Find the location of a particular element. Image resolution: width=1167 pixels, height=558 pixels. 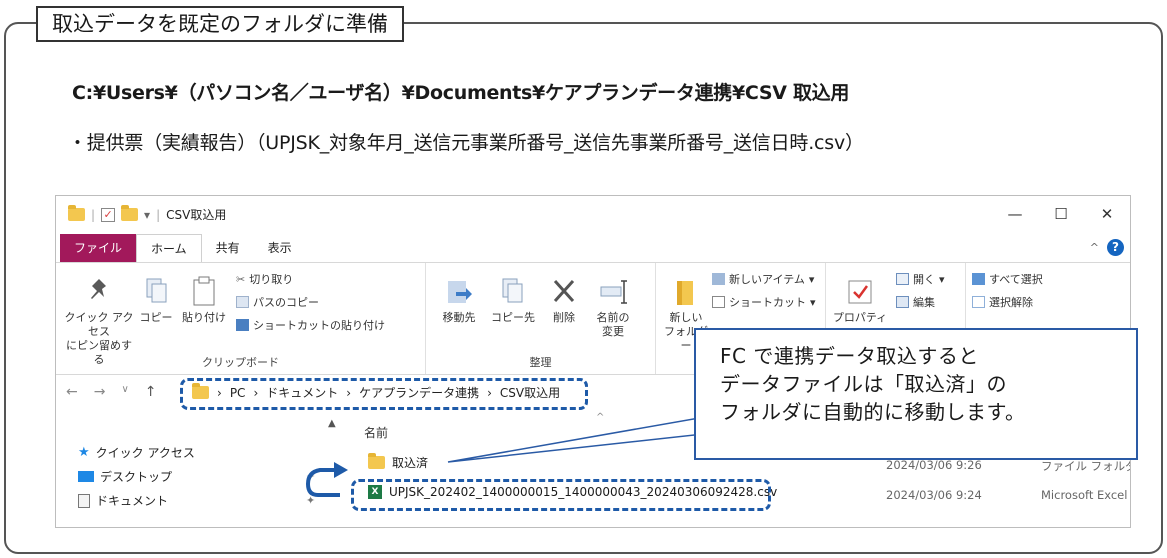

paste-button: 貼り付け is located at coordinates (204, 300).